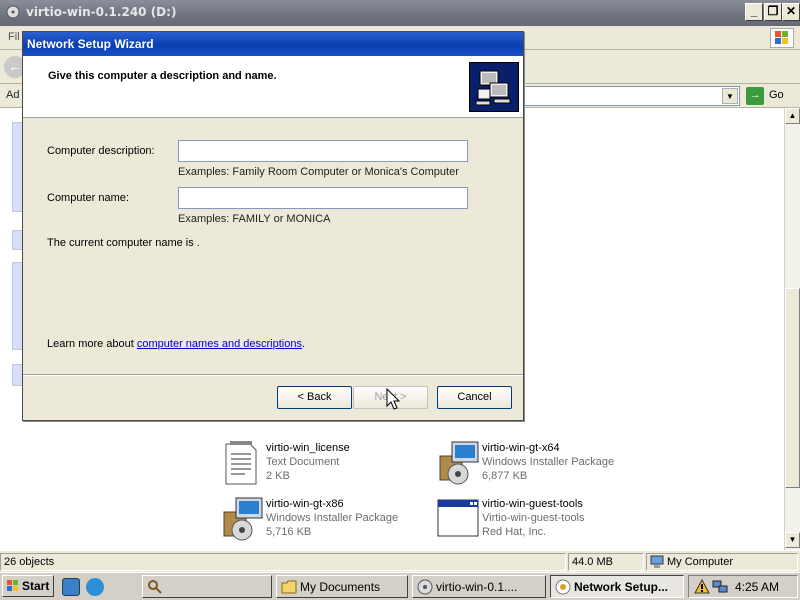  What do you see at coordinates (521, 448) in the screenshot?
I see `file-name: virtio-win-gt-x64` at bounding box center [521, 448].